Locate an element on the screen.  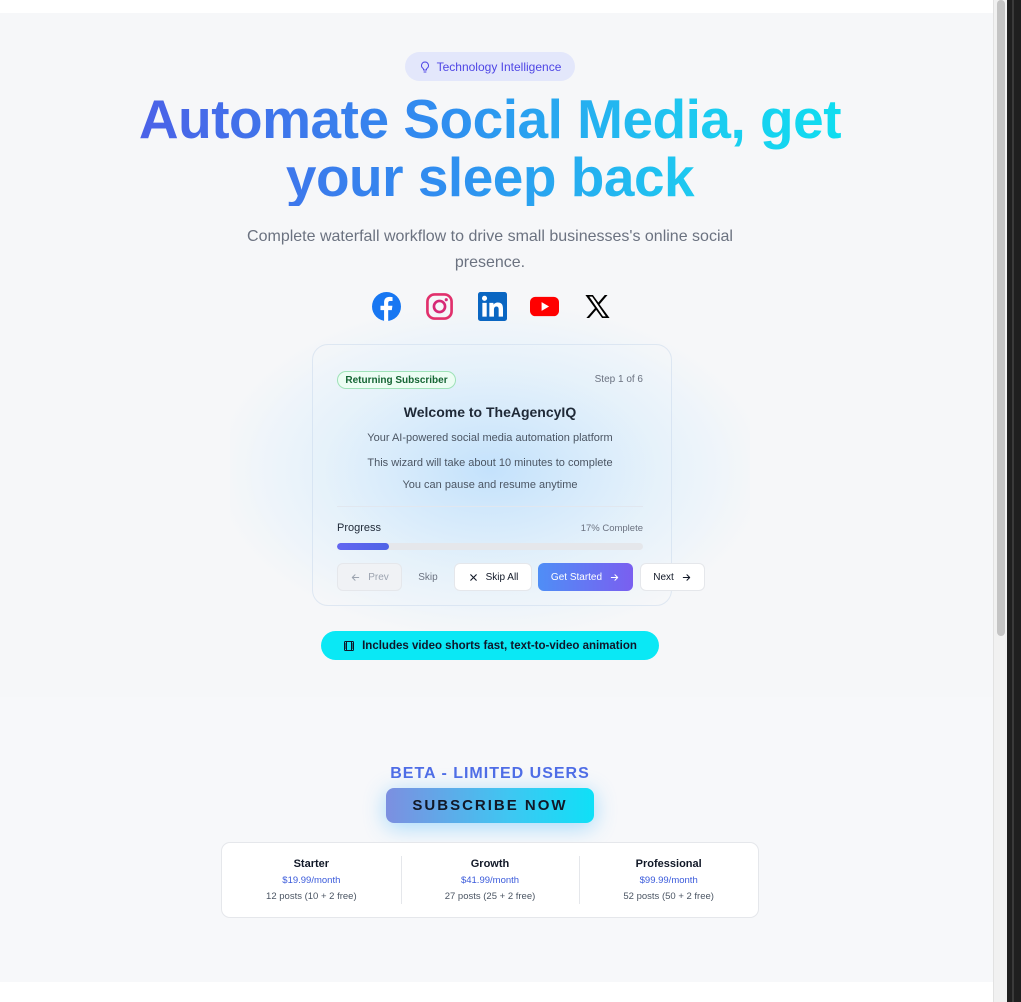
get-started-button: Get Started is located at coordinates (585, 577).